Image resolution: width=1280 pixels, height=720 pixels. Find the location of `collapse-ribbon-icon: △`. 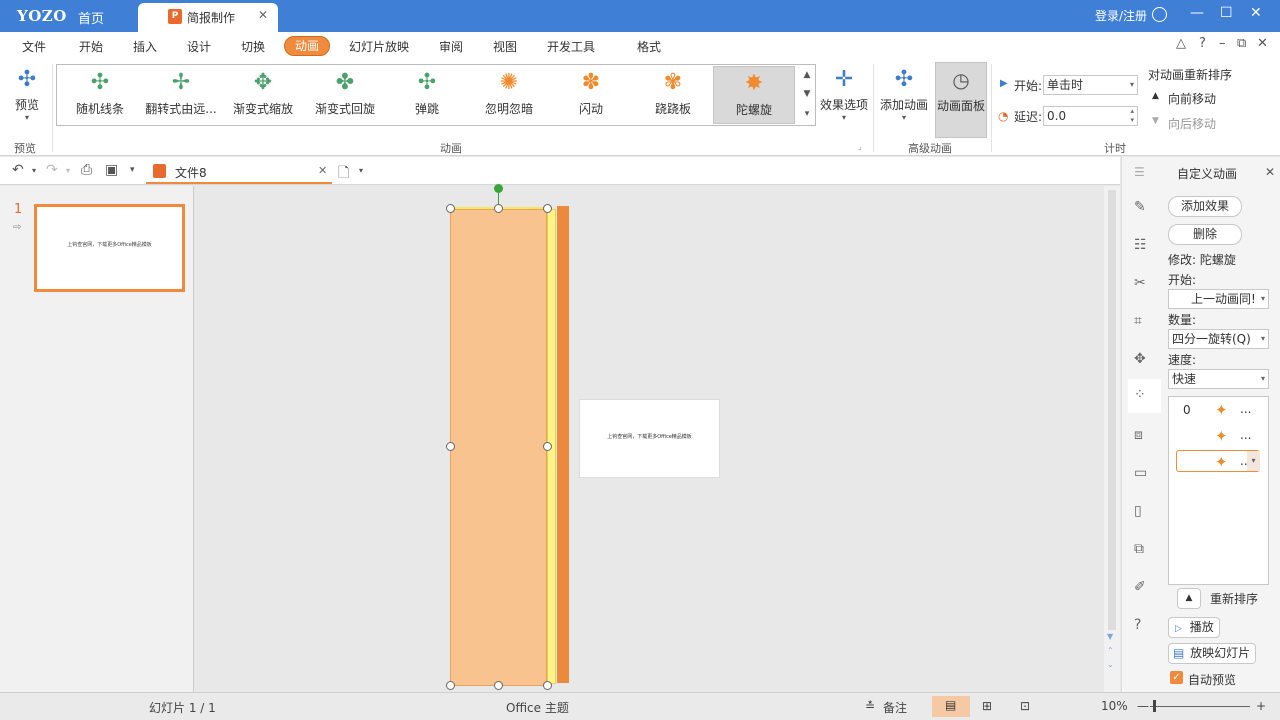

collapse-ribbon-icon: △ is located at coordinates (1181, 43).